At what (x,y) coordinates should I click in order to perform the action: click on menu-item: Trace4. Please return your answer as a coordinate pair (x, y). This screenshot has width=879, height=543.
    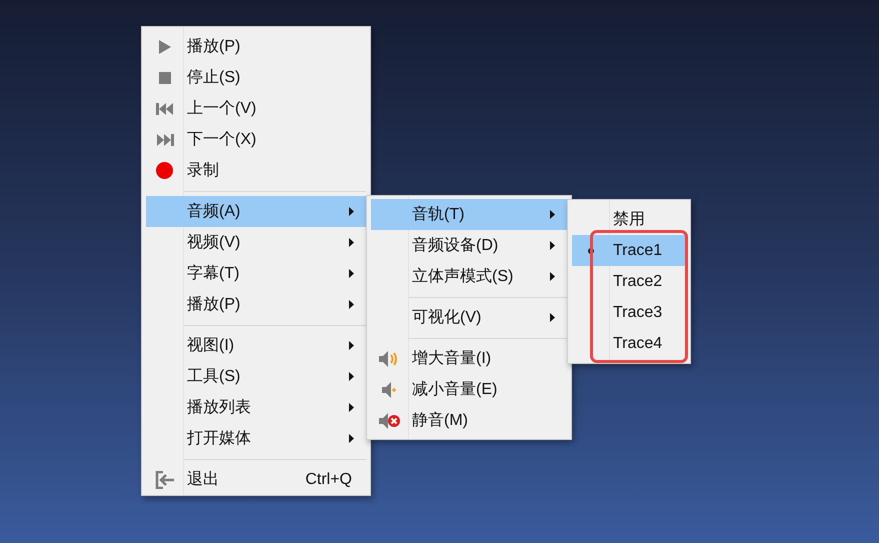
    Looking at the image, I should click on (629, 343).